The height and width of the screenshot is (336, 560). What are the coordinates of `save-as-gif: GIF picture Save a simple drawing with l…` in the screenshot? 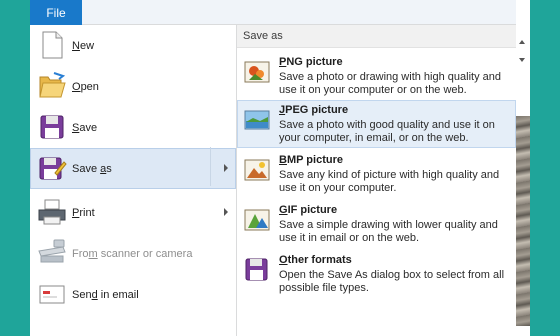 It's located at (376, 224).